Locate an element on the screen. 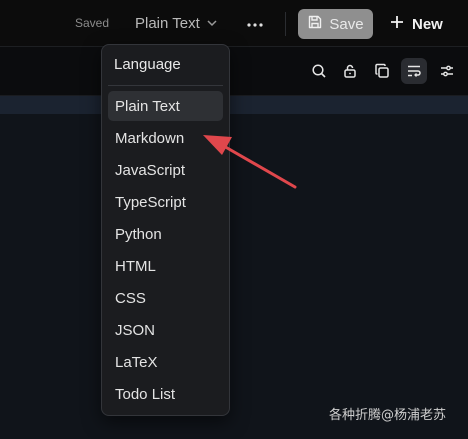 This screenshot has height=439, width=468. topbar-divider is located at coordinates (285, 24).